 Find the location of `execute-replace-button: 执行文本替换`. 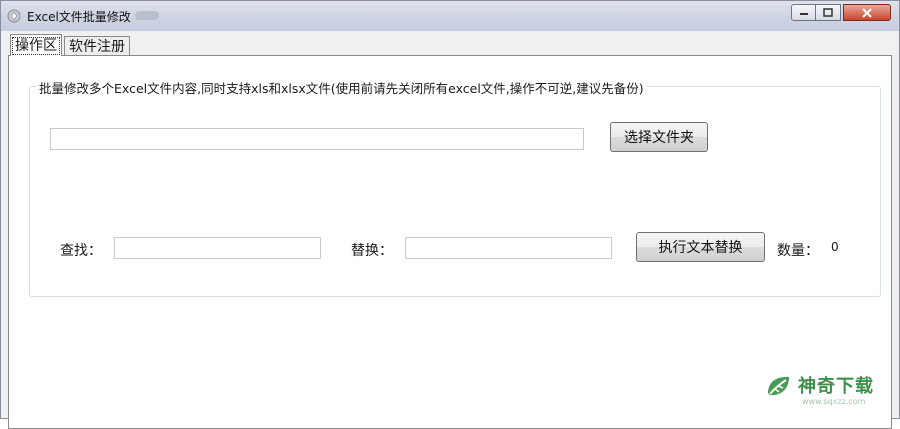

execute-replace-button: 执行文本替换 is located at coordinates (700, 247).